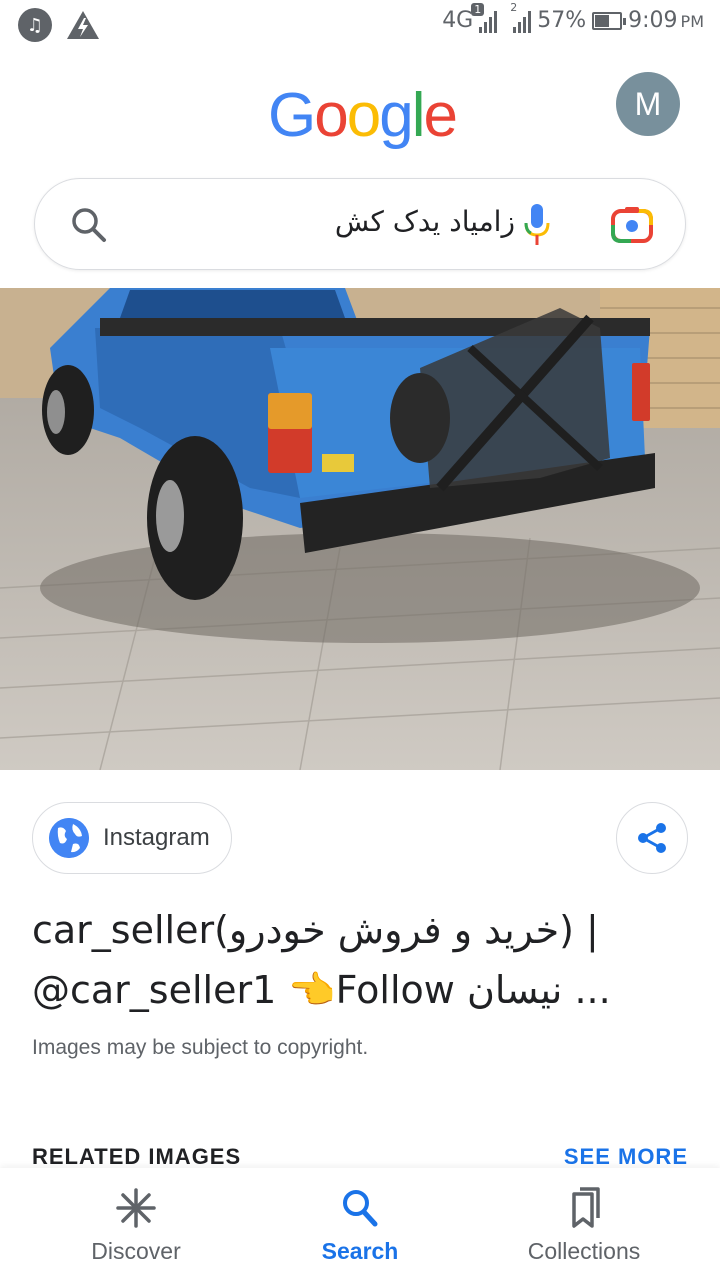  Describe the element at coordinates (609, 20) in the screenshot. I see `battery-icon` at that location.